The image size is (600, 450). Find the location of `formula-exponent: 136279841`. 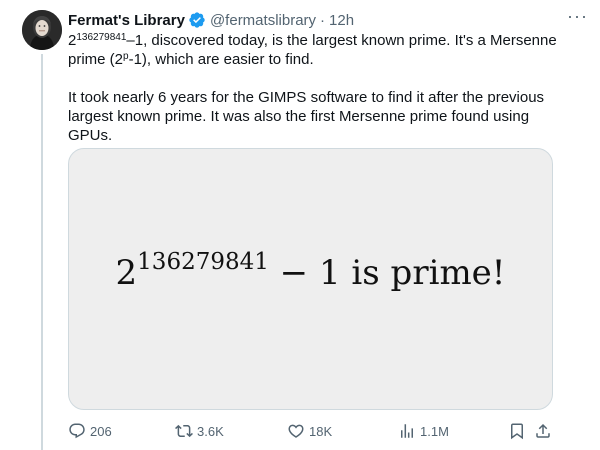

formula-exponent: 136279841 is located at coordinates (203, 262).